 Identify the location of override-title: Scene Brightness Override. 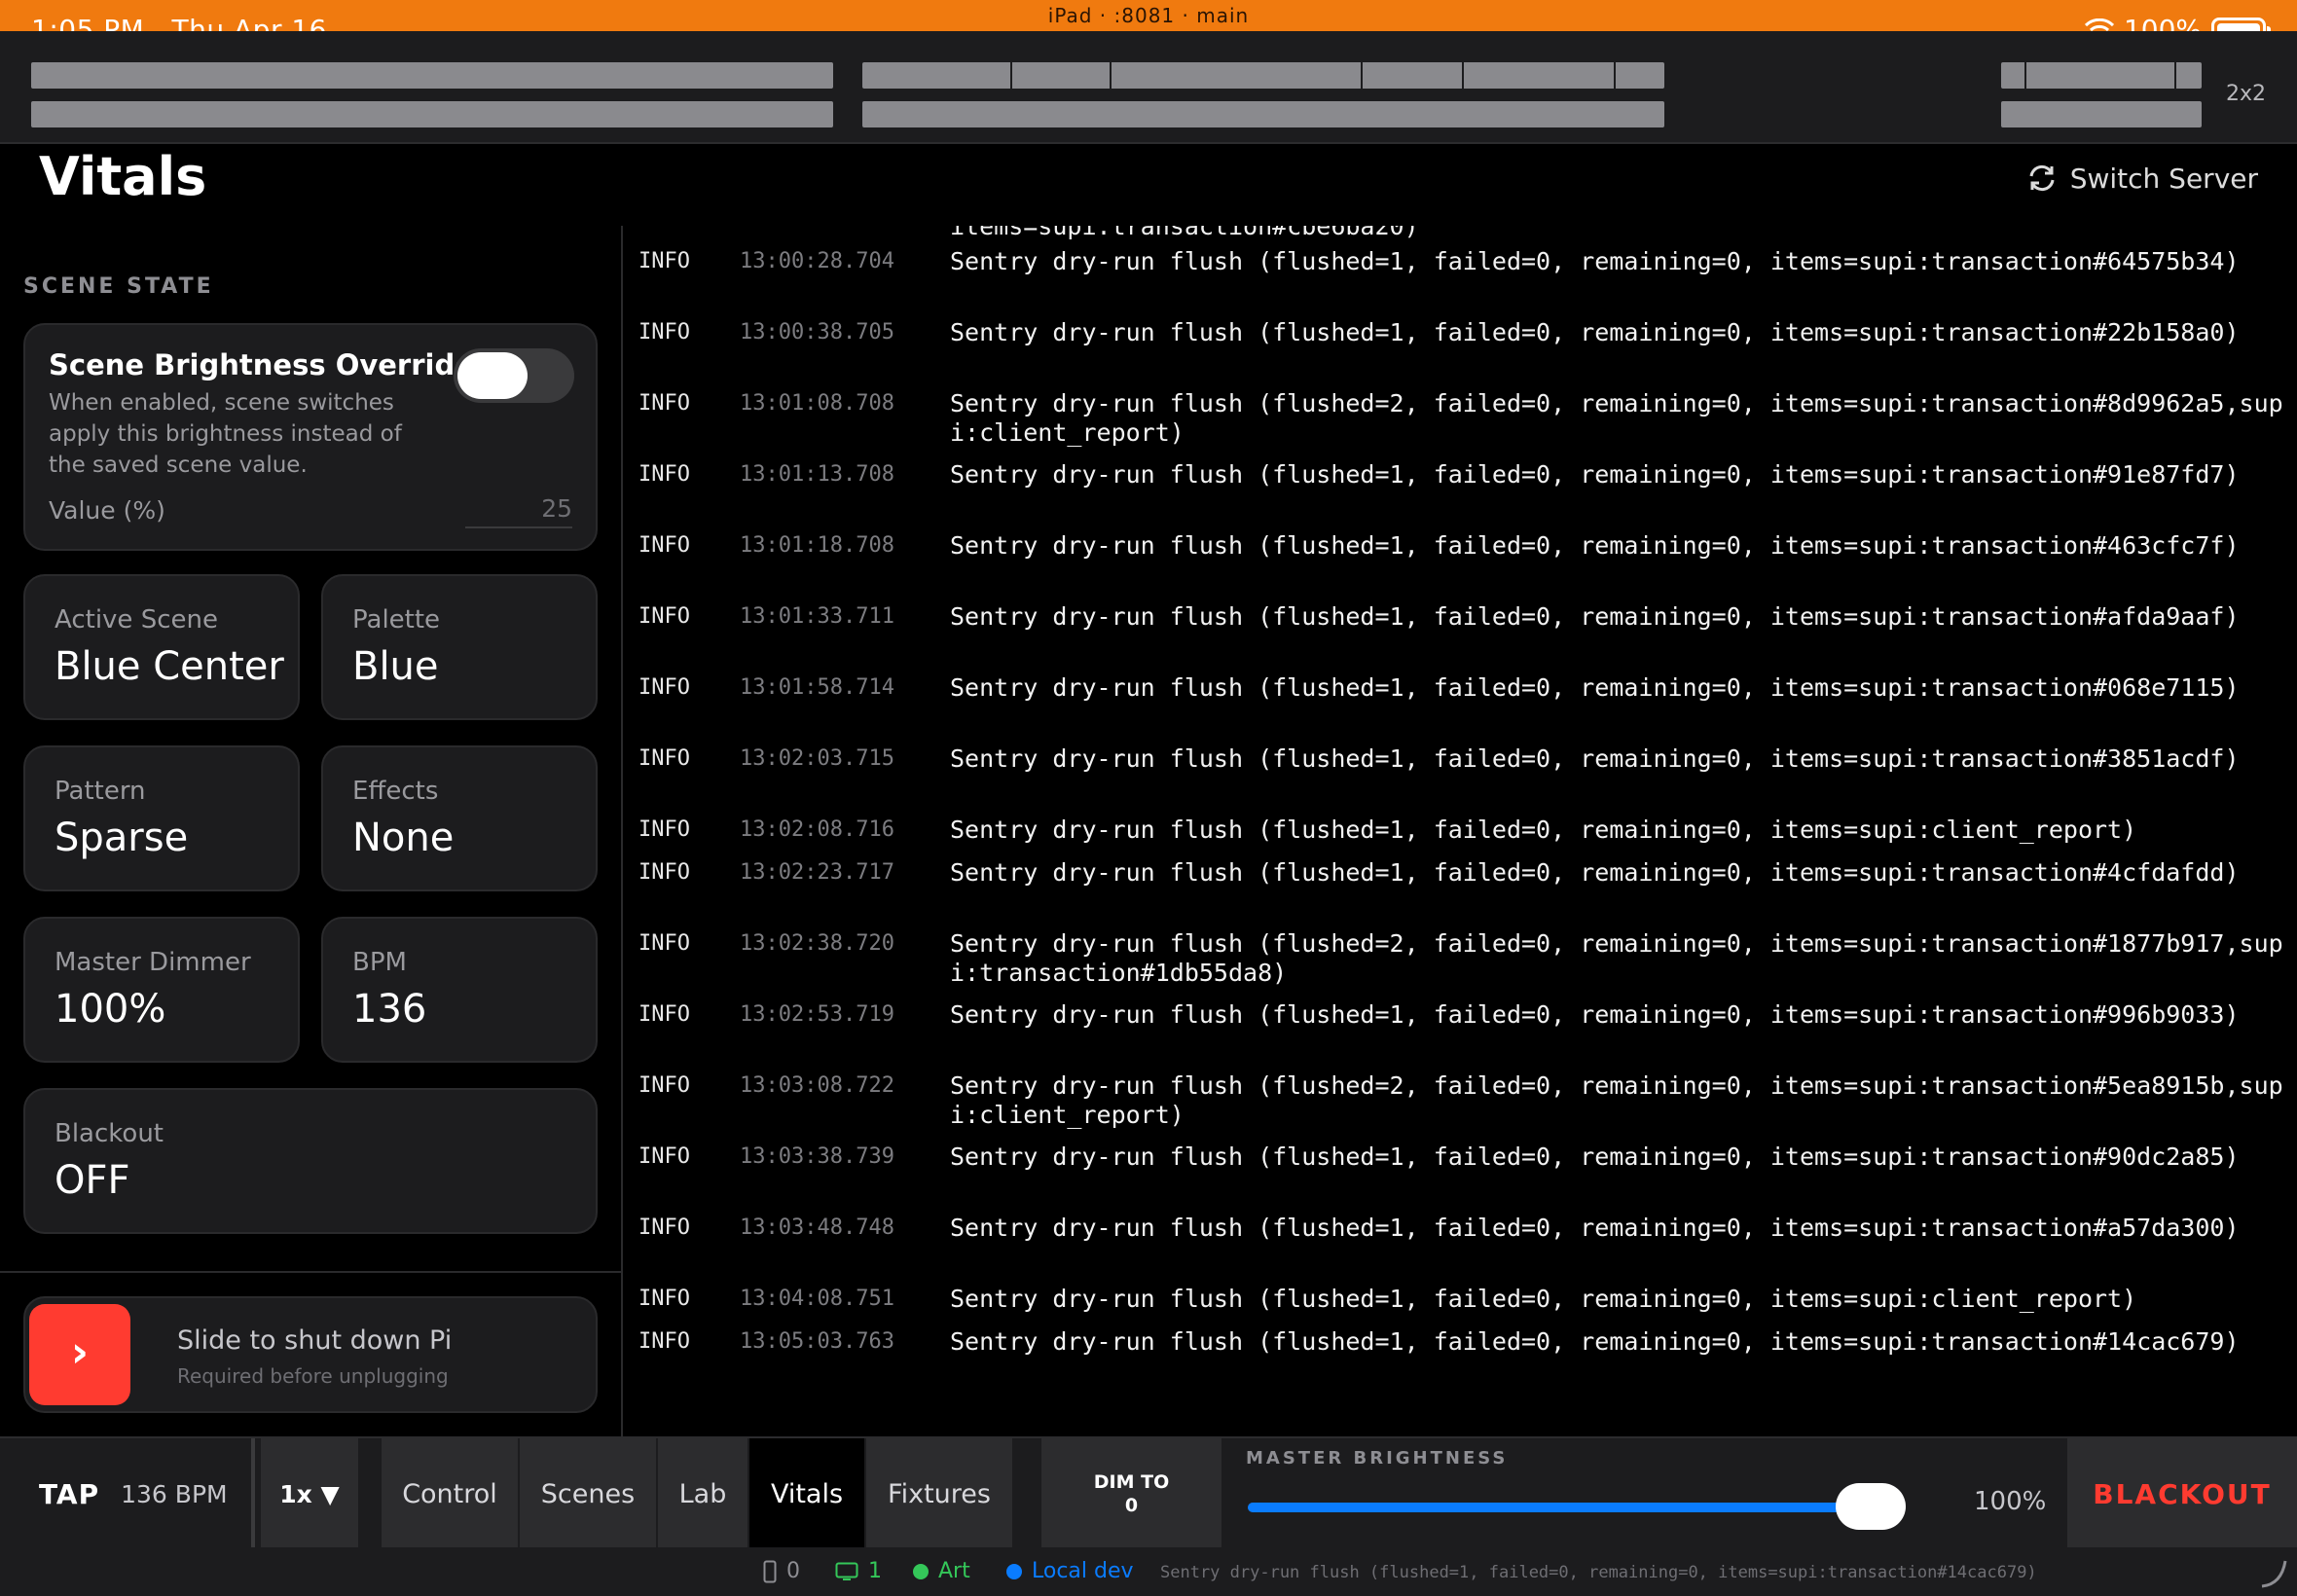
(261, 364).